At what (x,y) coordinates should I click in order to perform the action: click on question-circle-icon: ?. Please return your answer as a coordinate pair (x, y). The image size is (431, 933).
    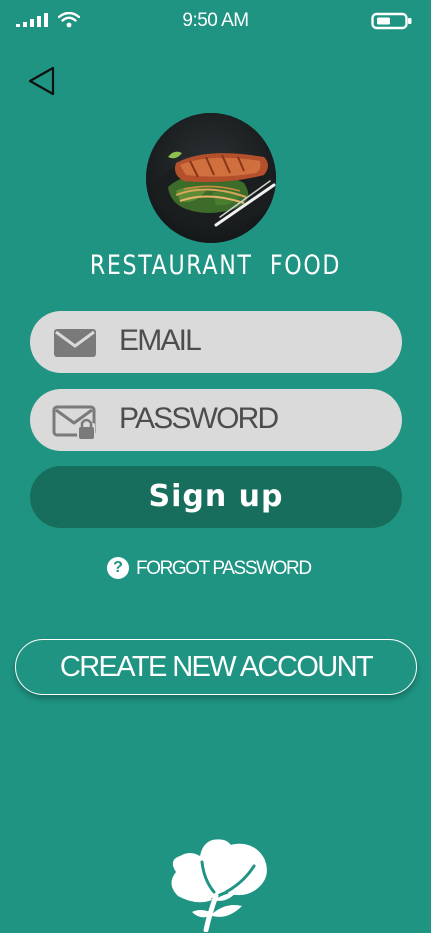
    Looking at the image, I should click on (118, 568).